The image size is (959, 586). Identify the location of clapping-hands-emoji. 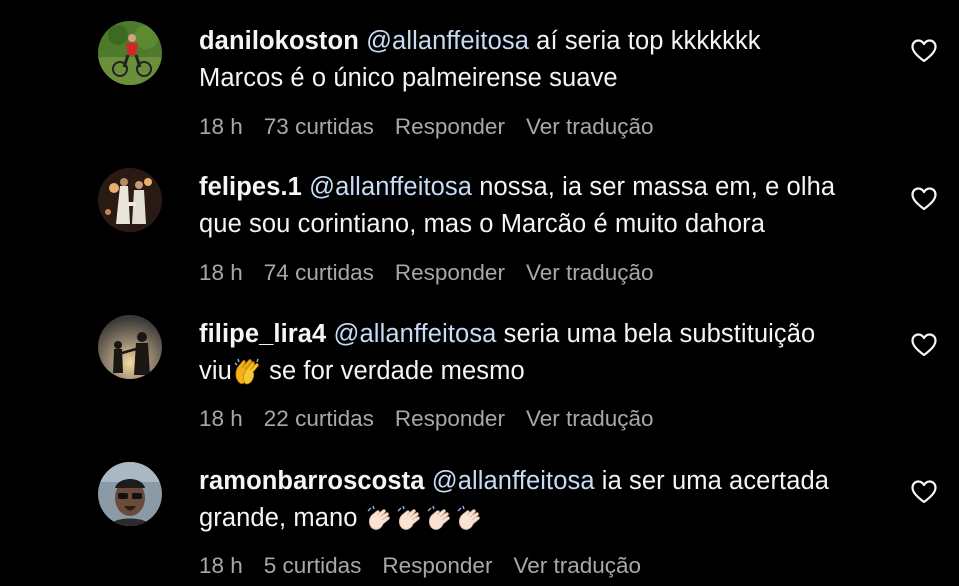
(246, 371).